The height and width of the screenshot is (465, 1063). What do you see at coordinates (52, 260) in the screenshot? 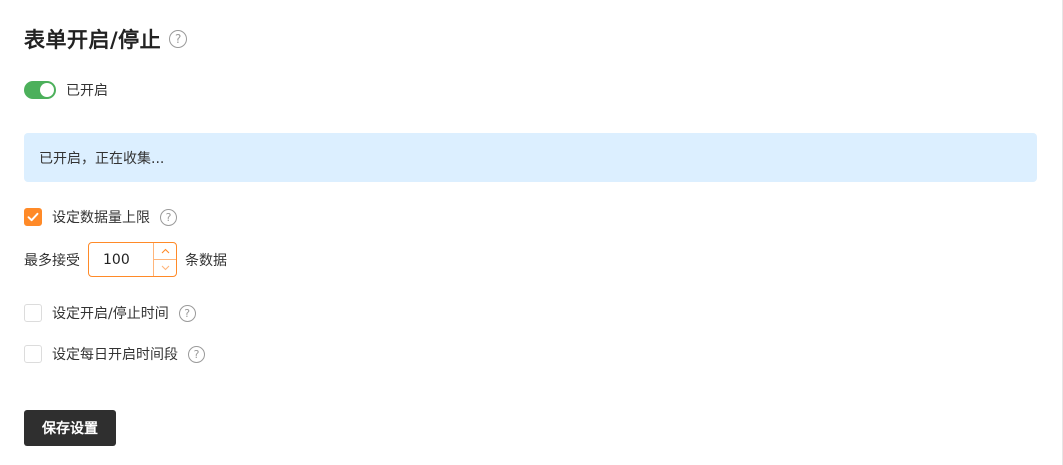
I see `limit-prefix: 最多接受` at bounding box center [52, 260].